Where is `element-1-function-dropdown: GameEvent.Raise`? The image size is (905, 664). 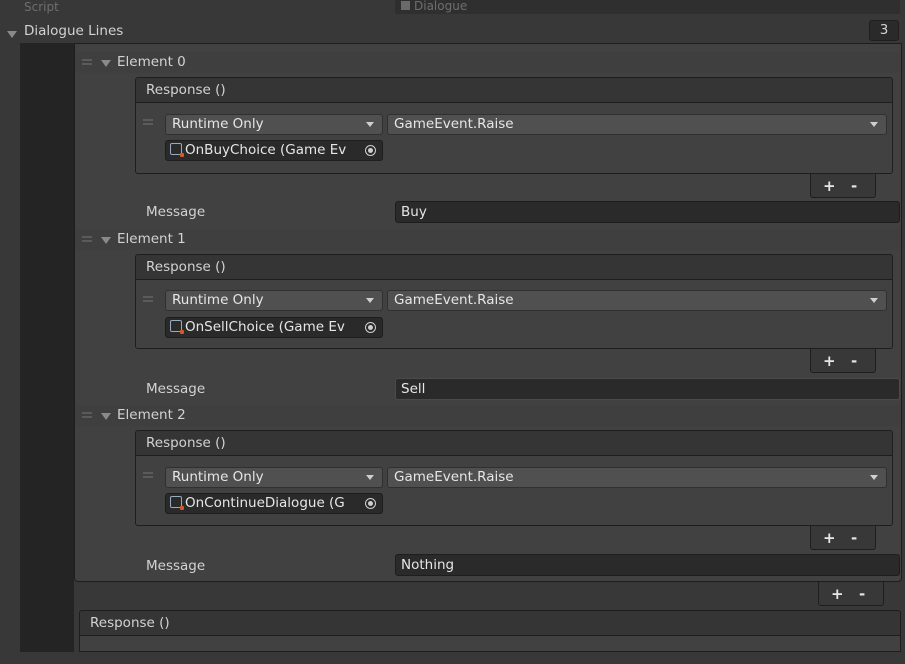
element-1-function-dropdown: GameEvent.Raise is located at coordinates (637, 300).